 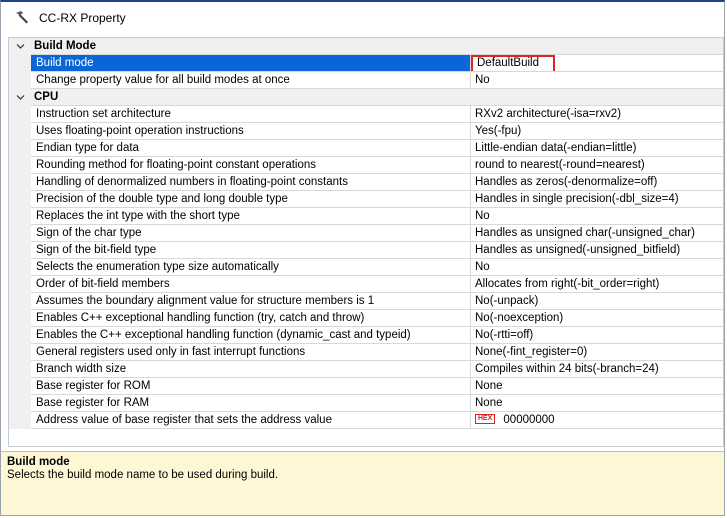 What do you see at coordinates (251, 369) in the screenshot?
I see `property-name: Branch width size` at bounding box center [251, 369].